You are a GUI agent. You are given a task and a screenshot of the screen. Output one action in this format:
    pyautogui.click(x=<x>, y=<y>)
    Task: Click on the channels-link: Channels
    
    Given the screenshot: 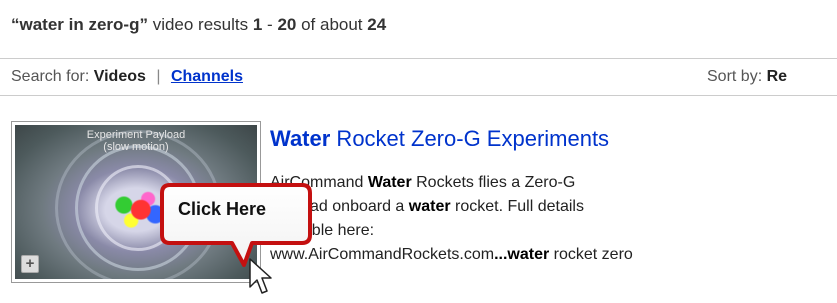 What is the action you would take?
    pyautogui.click(x=207, y=76)
    